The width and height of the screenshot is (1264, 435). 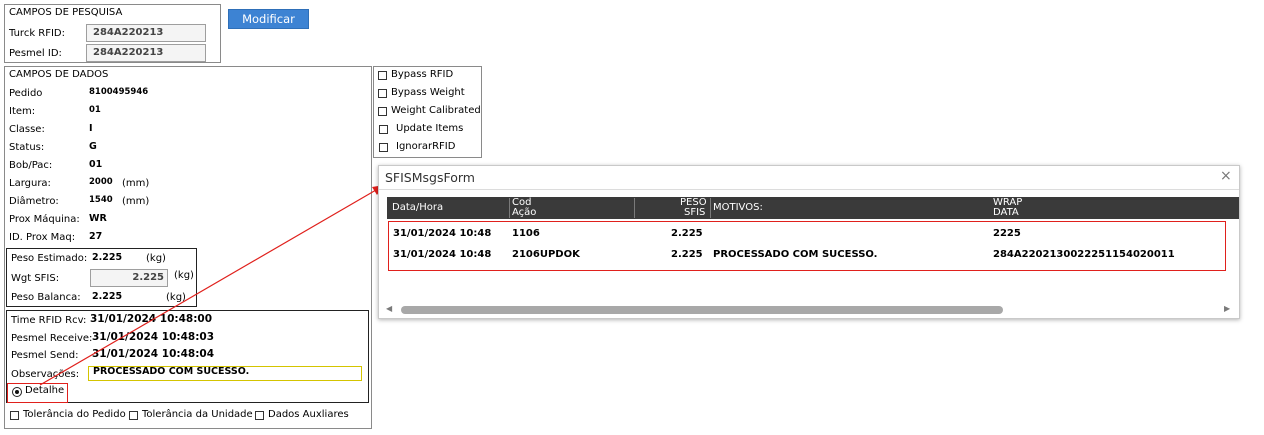 I want to click on scroll-left-icon: ◀, so click(x=389, y=308).